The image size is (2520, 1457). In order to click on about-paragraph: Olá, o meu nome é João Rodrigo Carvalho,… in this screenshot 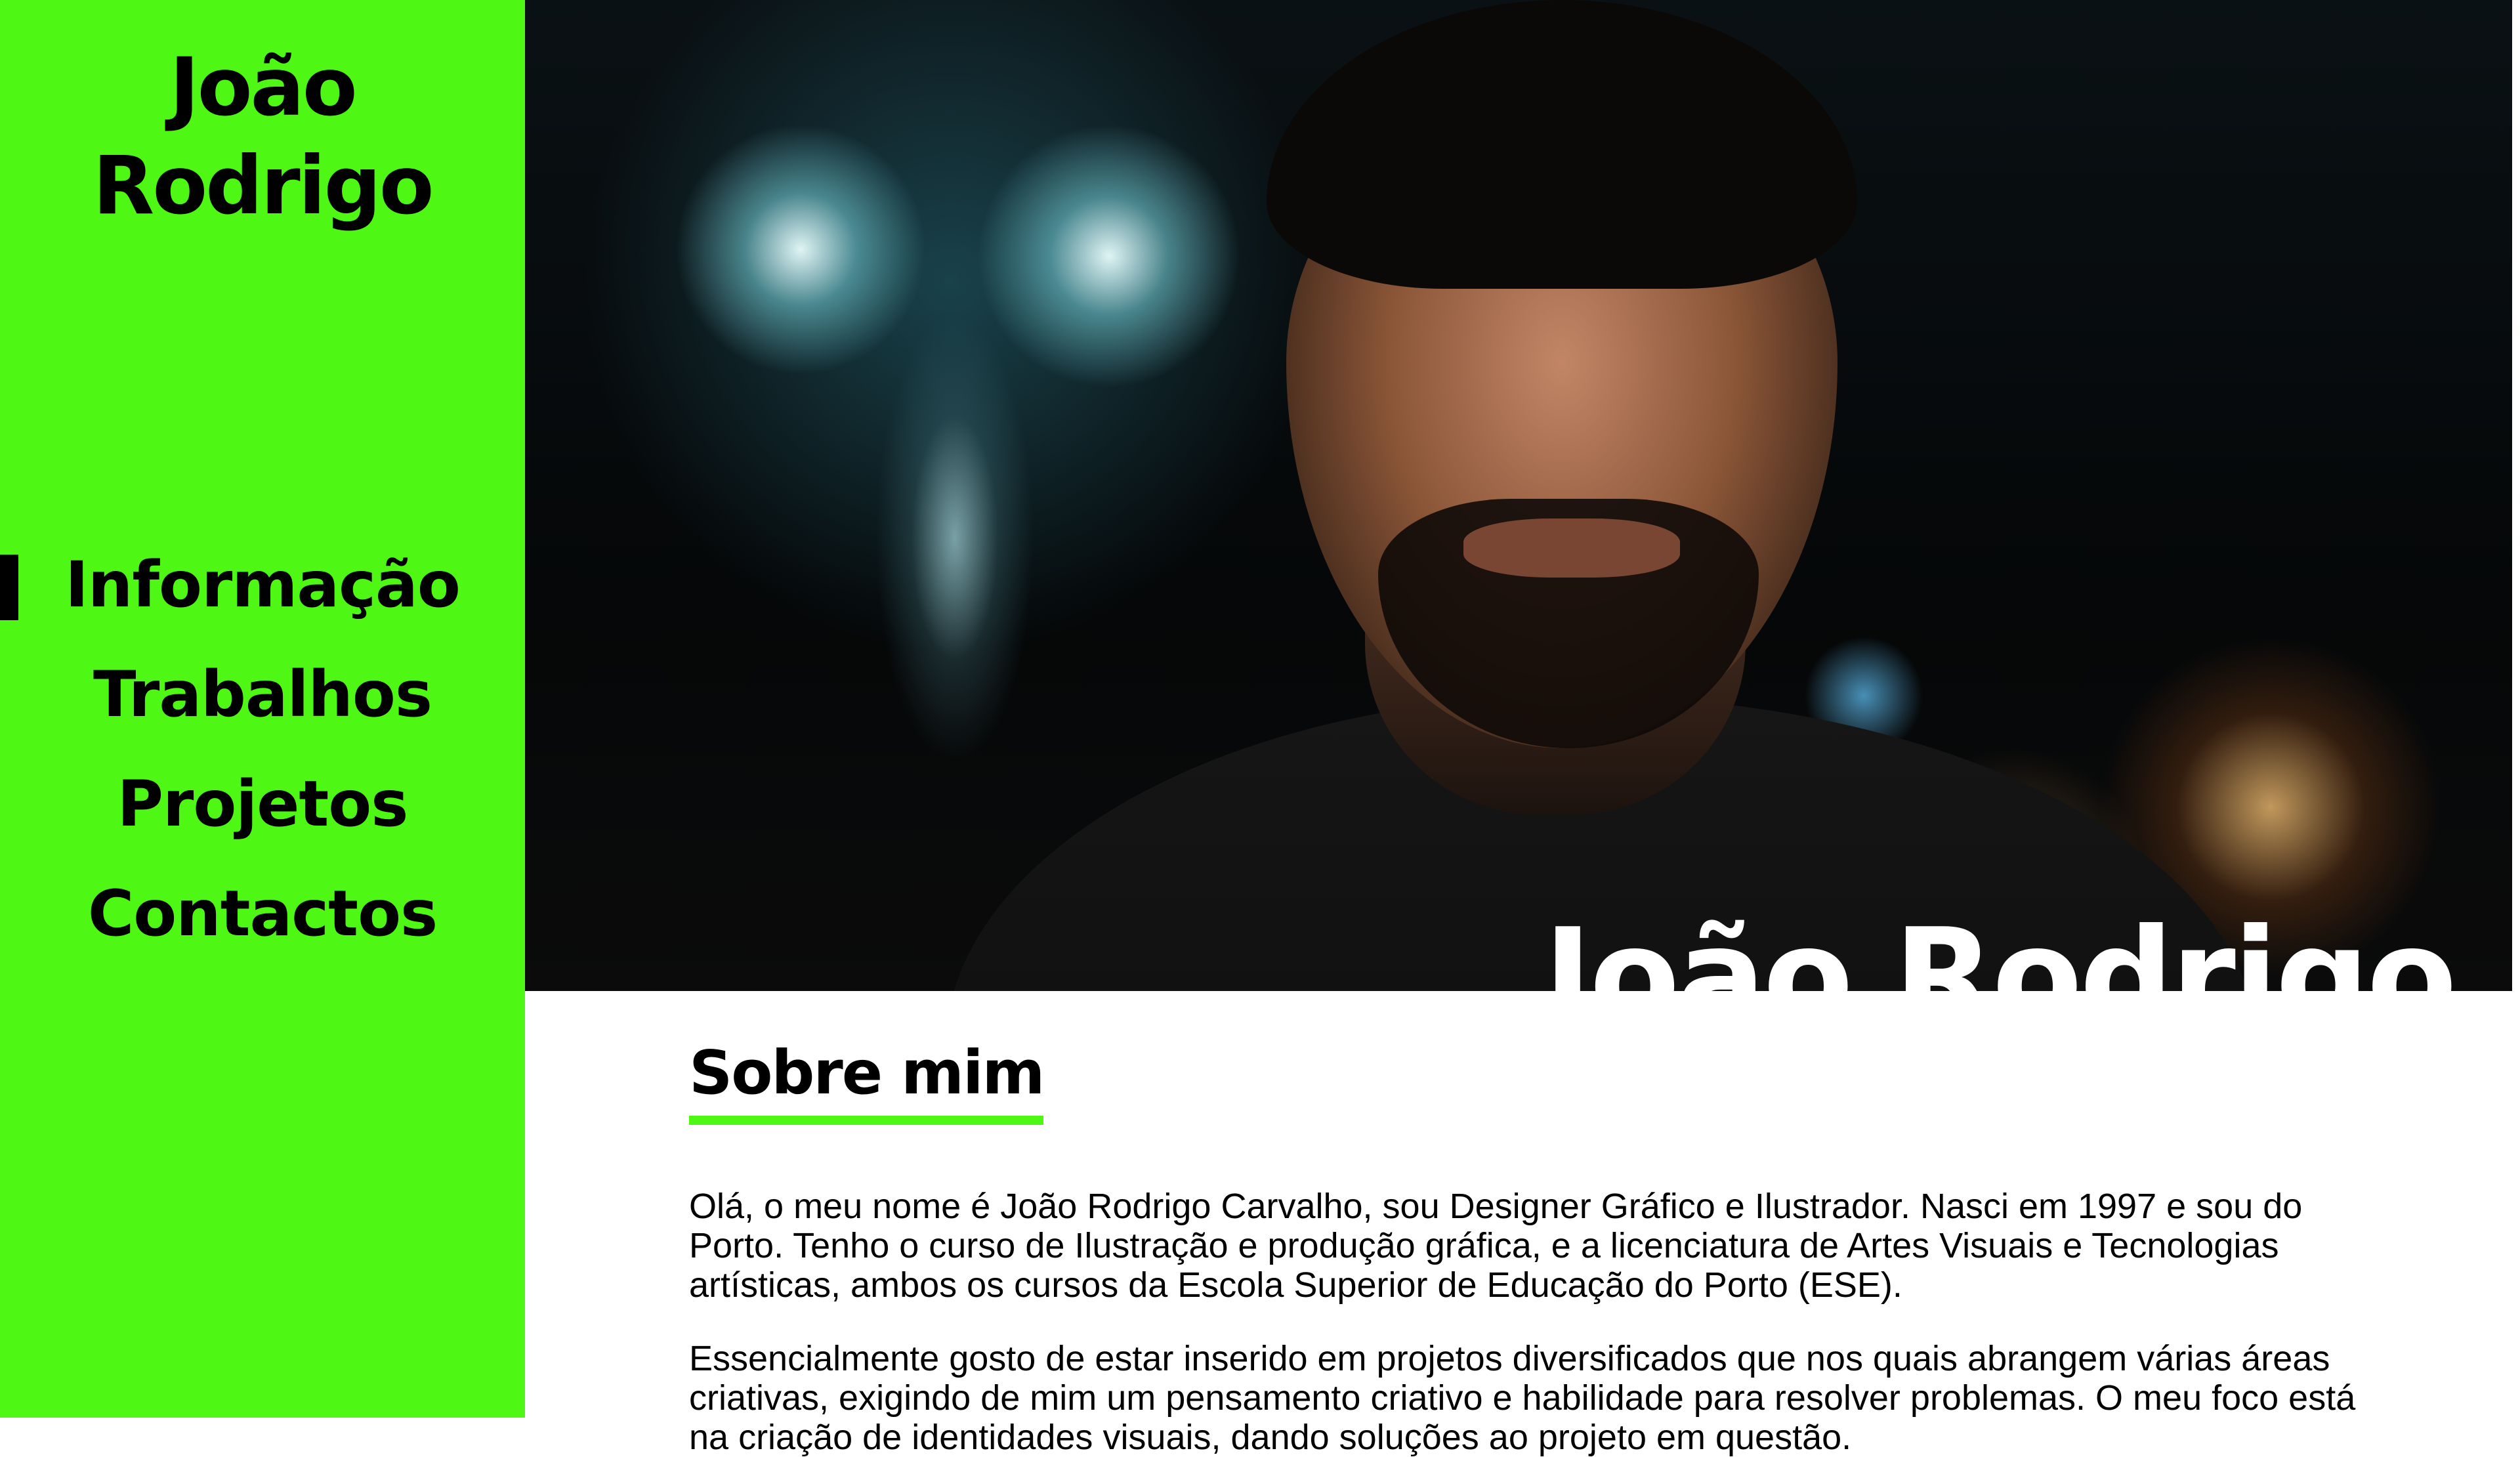, I will do `click(1496, 1246)`.